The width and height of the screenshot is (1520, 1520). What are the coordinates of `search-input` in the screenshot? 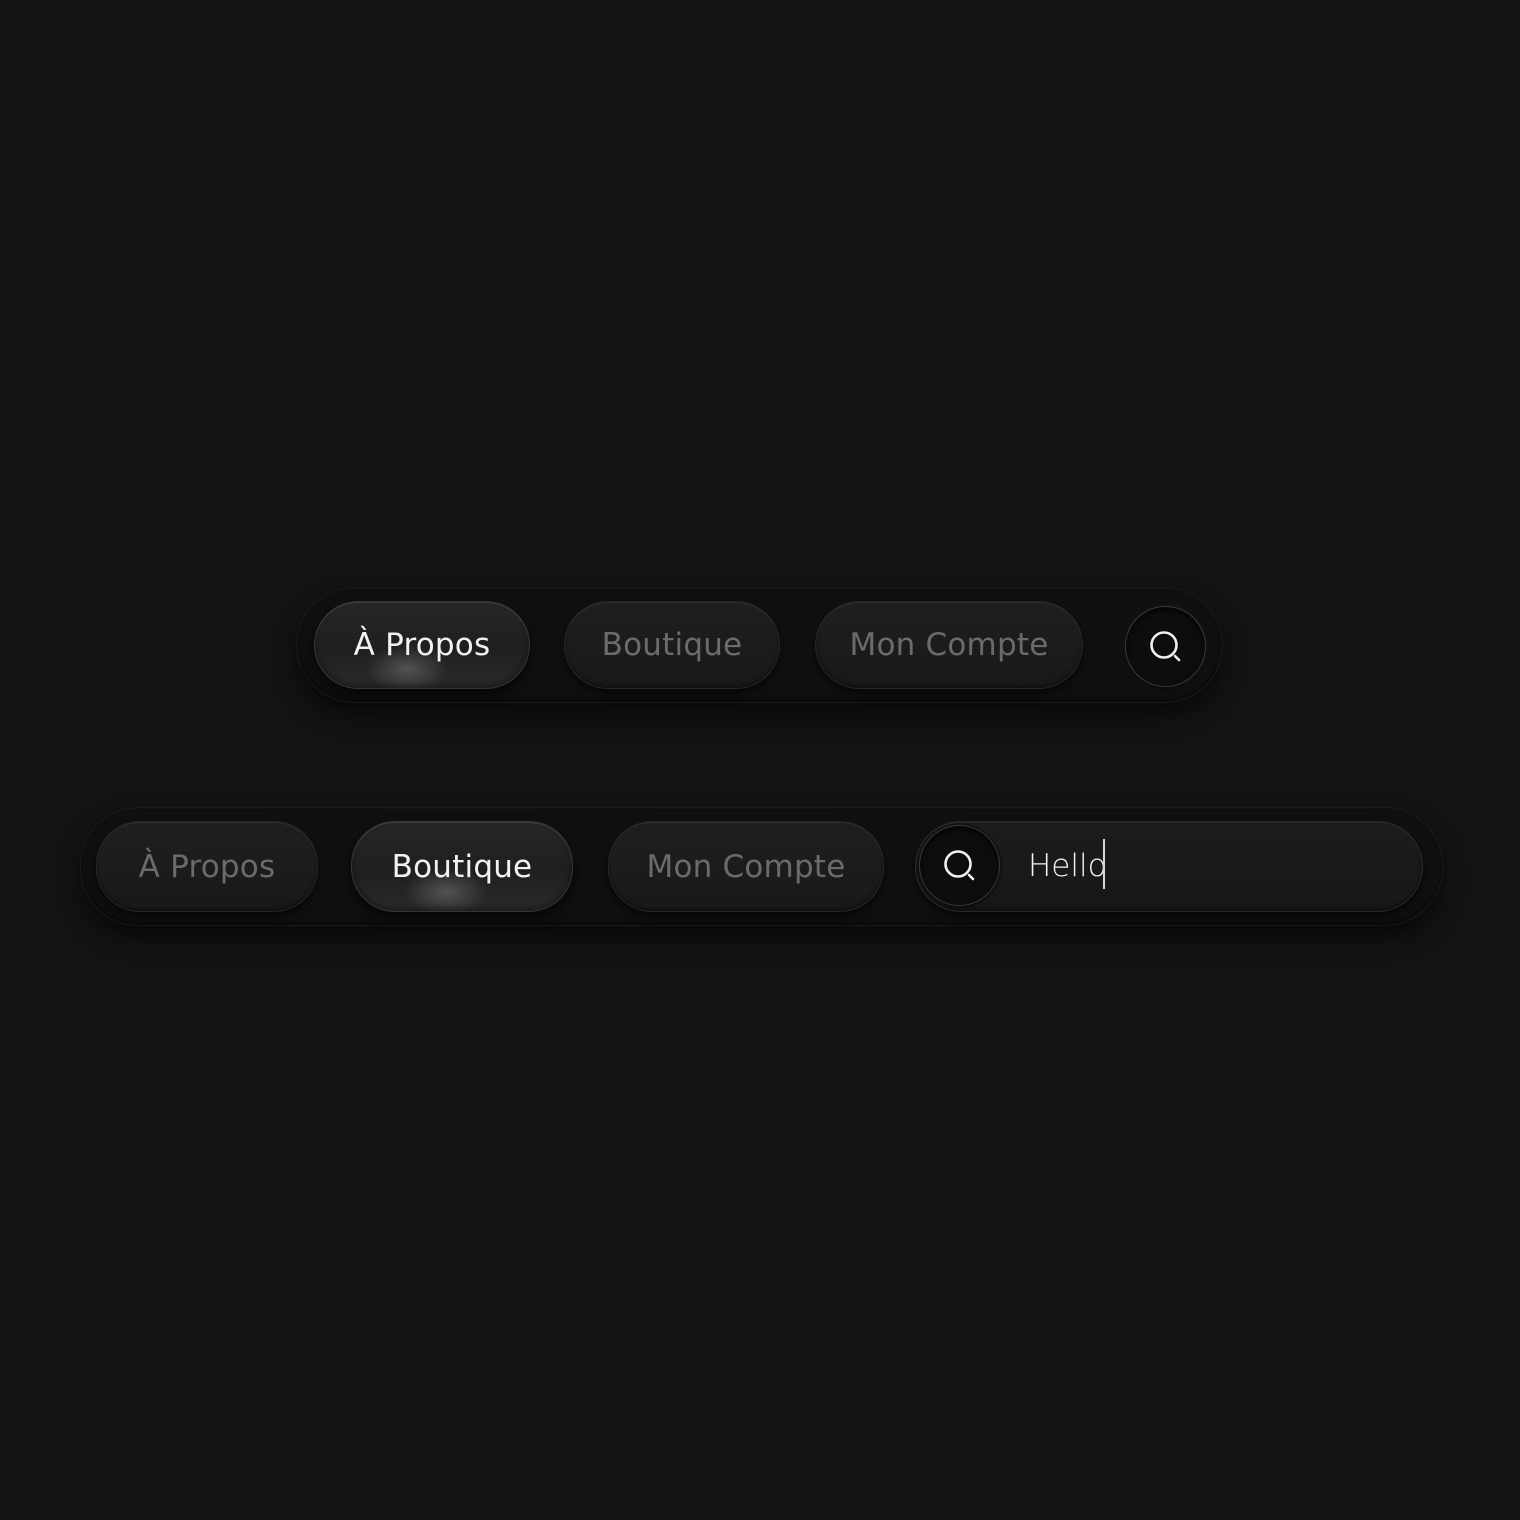 It's located at (1213, 866).